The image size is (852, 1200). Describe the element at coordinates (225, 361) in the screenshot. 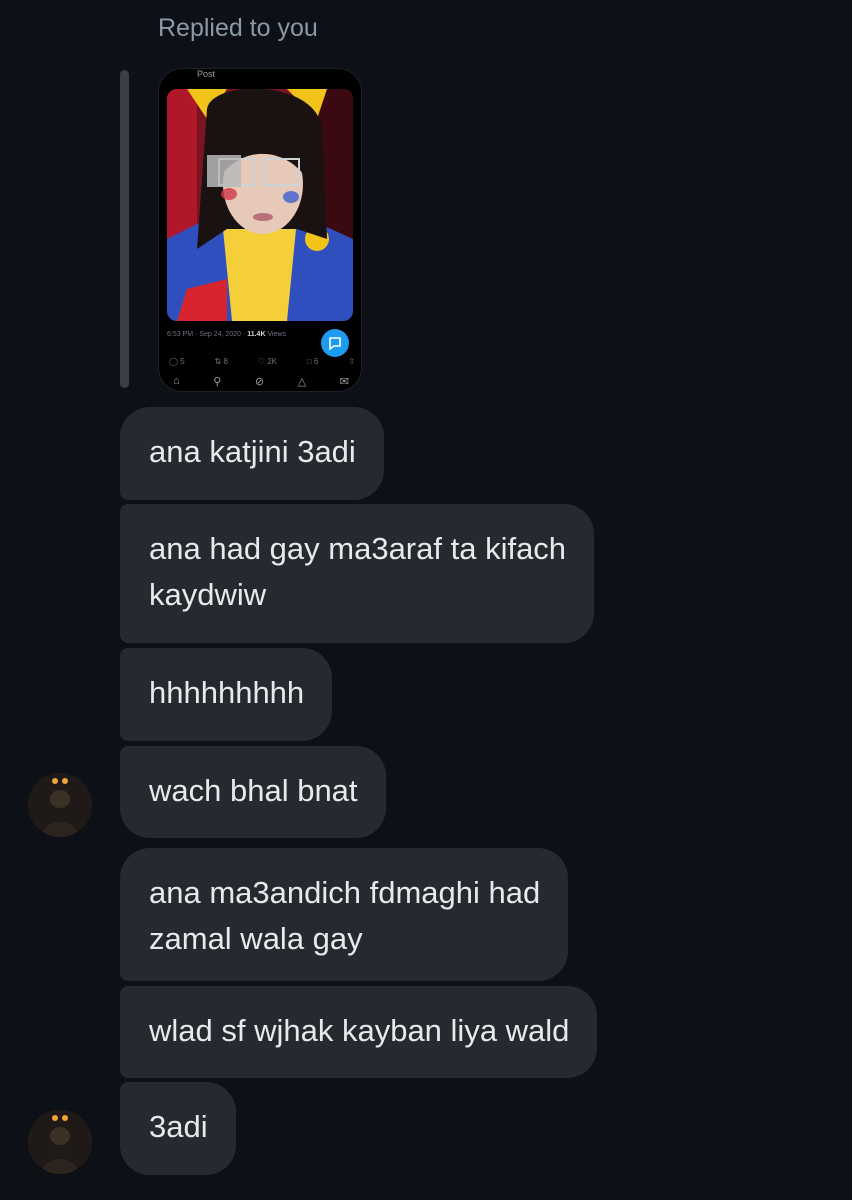

I see `repost-count: 8` at that location.